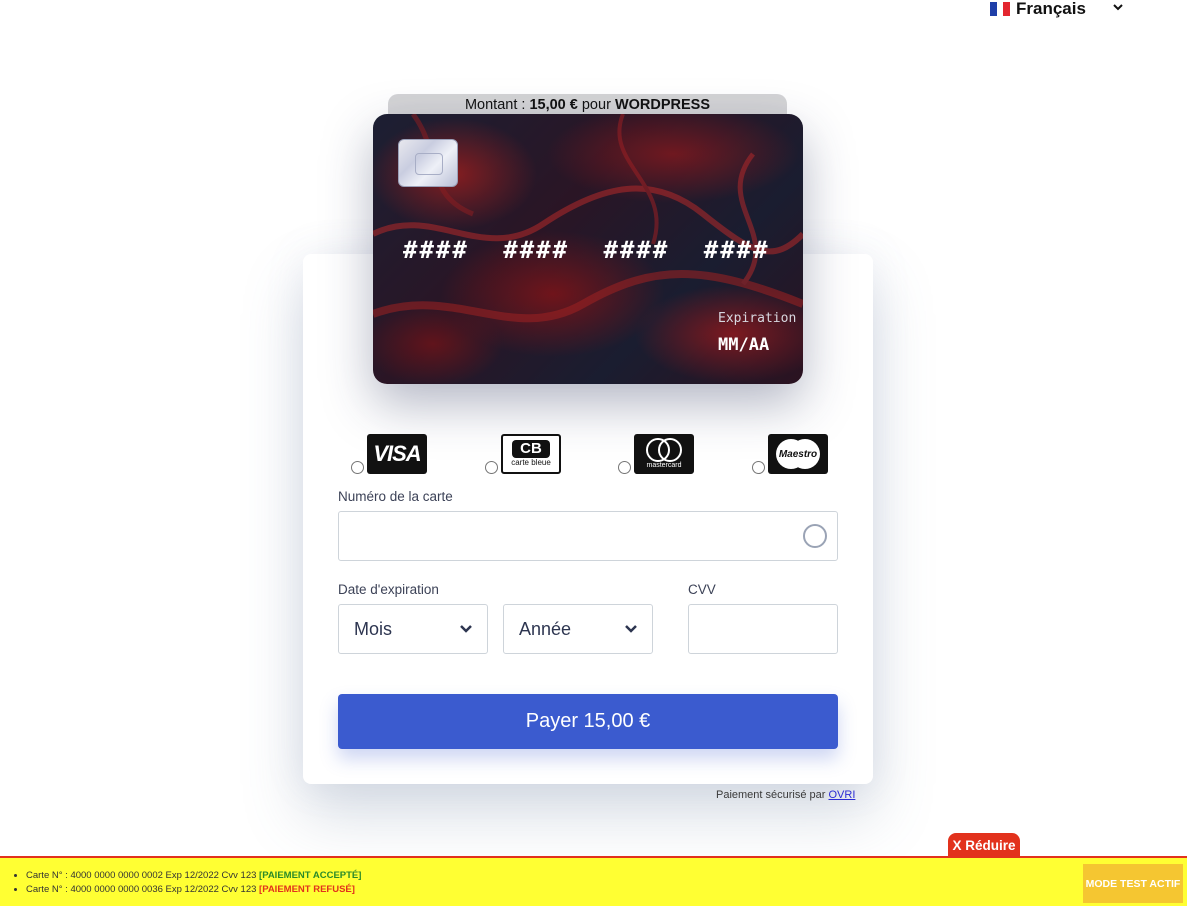 Image resolution: width=1187 pixels, height=906 pixels. I want to click on merchant-name: WORDPRESS, so click(662, 105).